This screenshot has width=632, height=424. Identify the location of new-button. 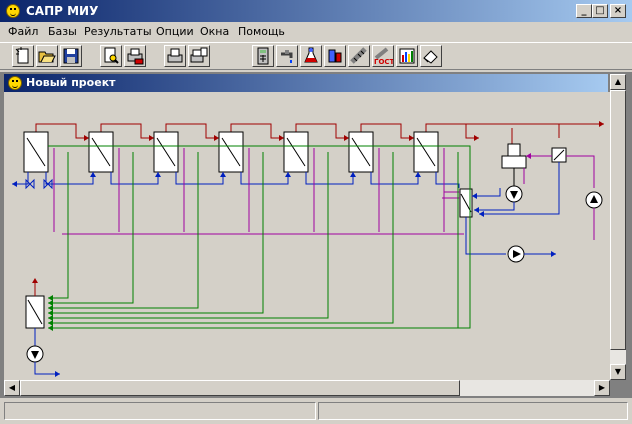
(23, 56).